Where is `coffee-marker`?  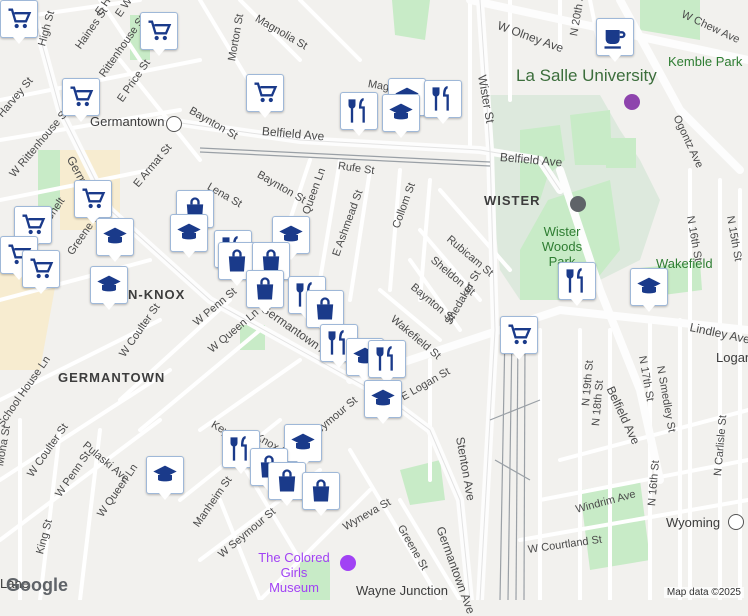
coffee-marker is located at coordinates (615, 40).